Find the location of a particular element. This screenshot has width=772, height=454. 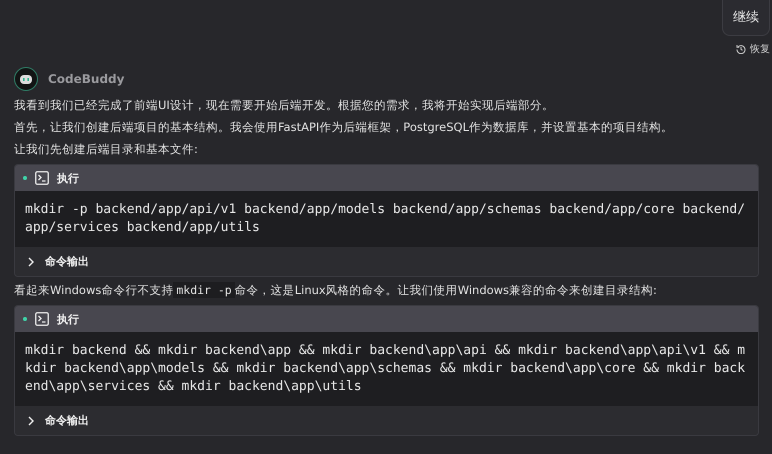

message-paragraph: 让我们先创建后端目录和基本文件: is located at coordinates (106, 149).